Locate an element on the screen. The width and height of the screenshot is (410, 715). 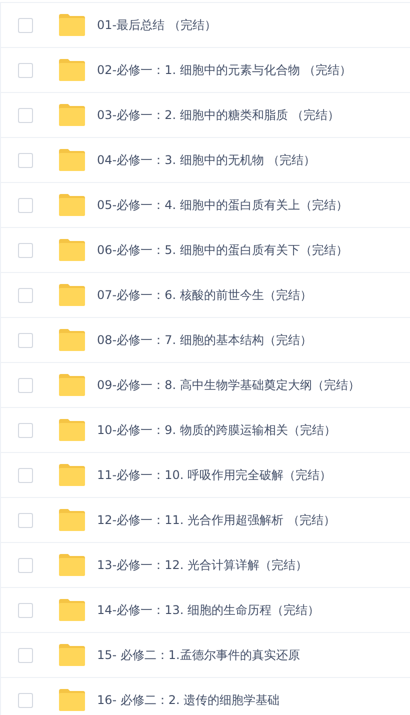
folder-name: 09-必修一：8. 高中生物学基础奠定大纲（完结） is located at coordinates (228, 385).